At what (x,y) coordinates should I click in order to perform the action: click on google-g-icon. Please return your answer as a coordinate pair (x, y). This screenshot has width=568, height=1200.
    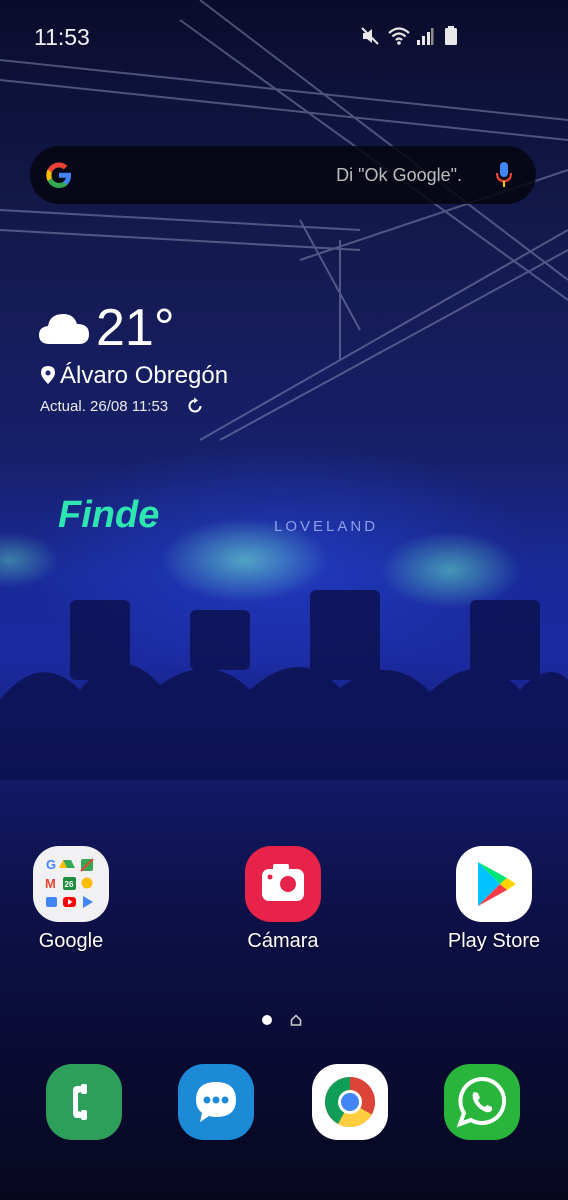
    Looking at the image, I should click on (58, 175).